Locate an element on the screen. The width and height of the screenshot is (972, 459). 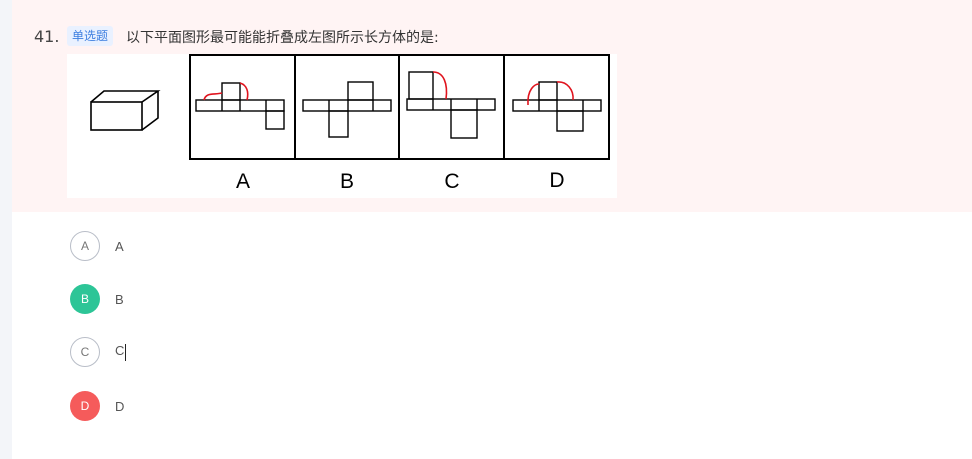
figure-label-c: C is located at coordinates (451, 181).